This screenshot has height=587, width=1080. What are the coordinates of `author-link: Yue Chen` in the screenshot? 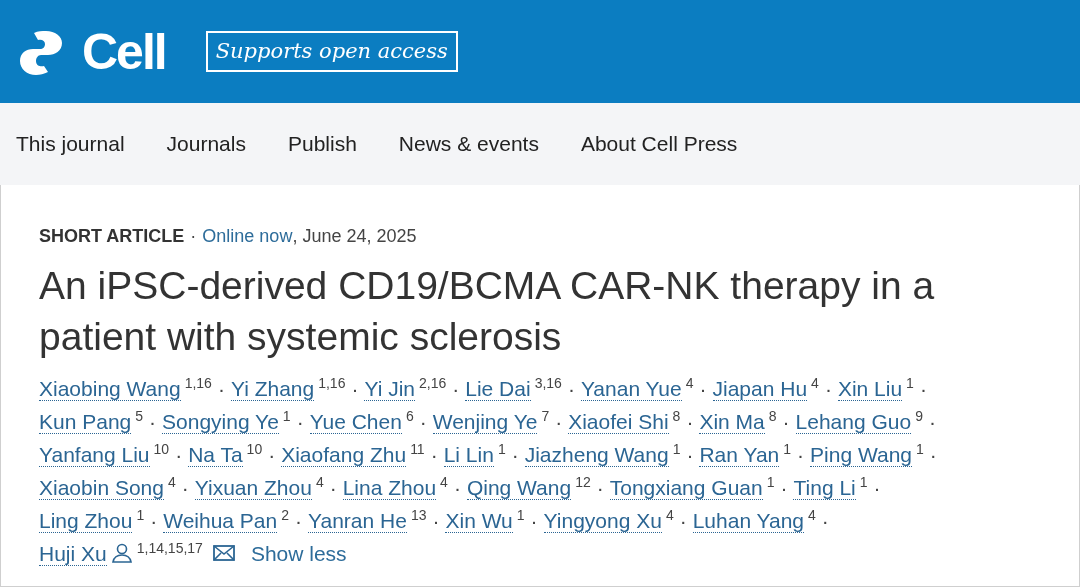 It's located at (355, 422).